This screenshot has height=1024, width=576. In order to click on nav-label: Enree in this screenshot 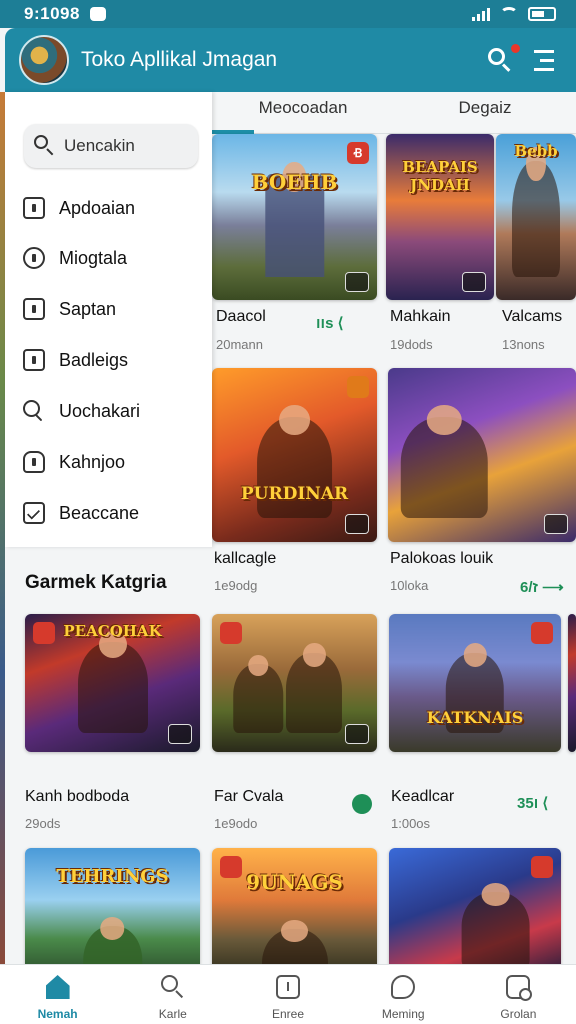, I will do `click(288, 1014)`.